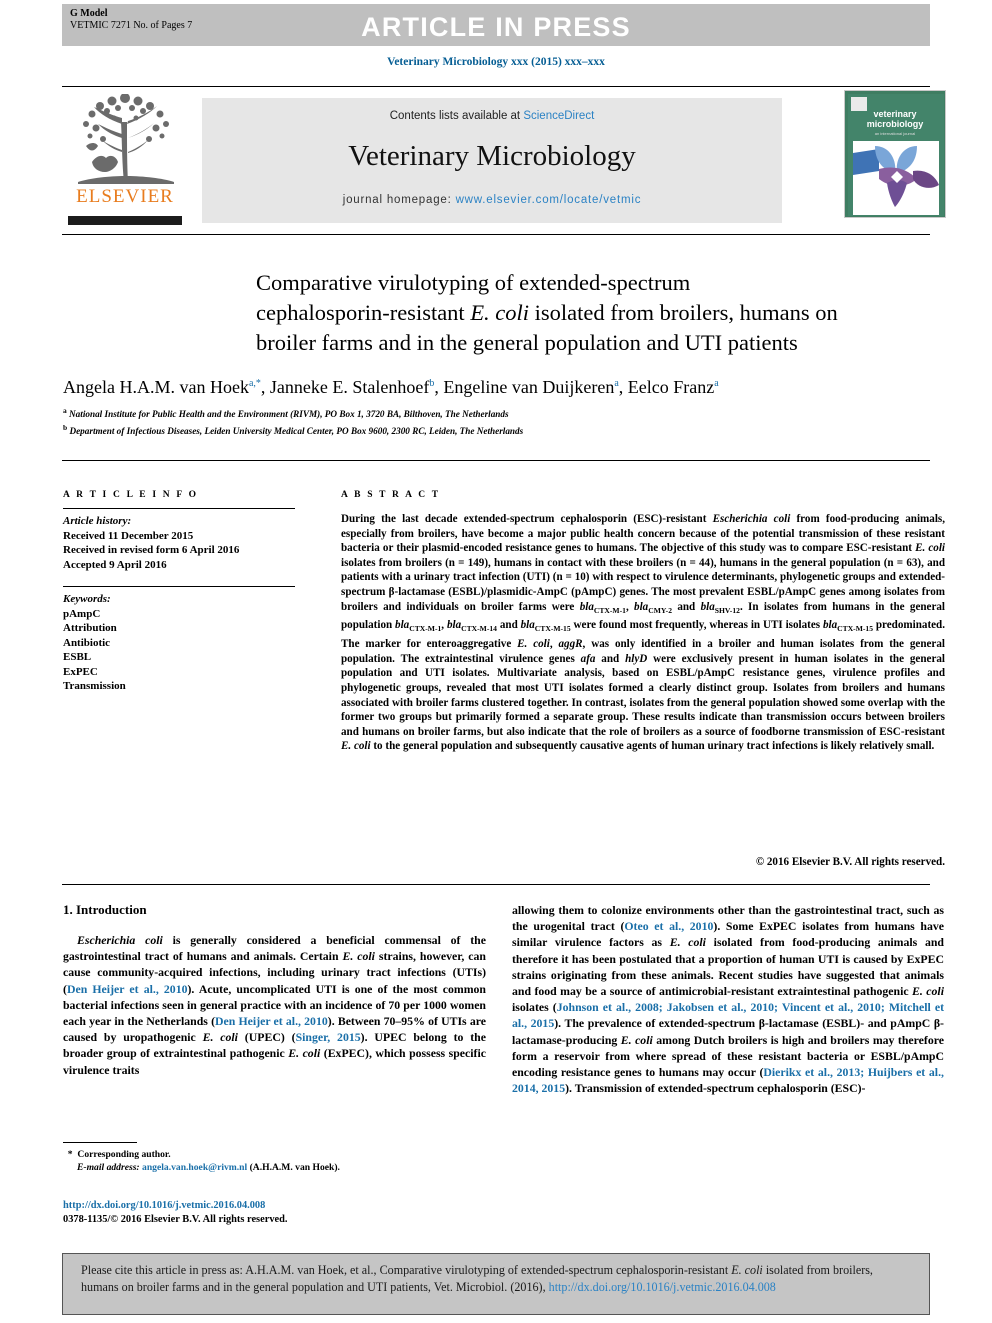  Describe the element at coordinates (496, 884) in the screenshot. I see `abstract-bottom-rule` at that location.